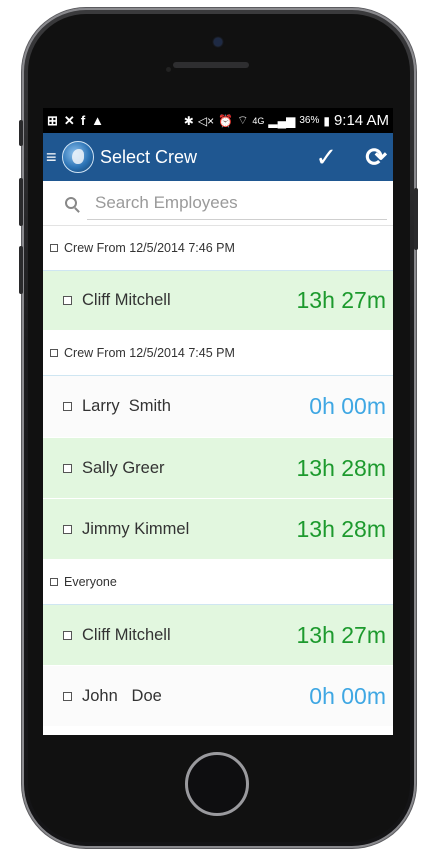 The width and height of the screenshot is (435, 858). Describe the element at coordinates (126, 406) in the screenshot. I see `employee-name: Larry Smith` at that location.